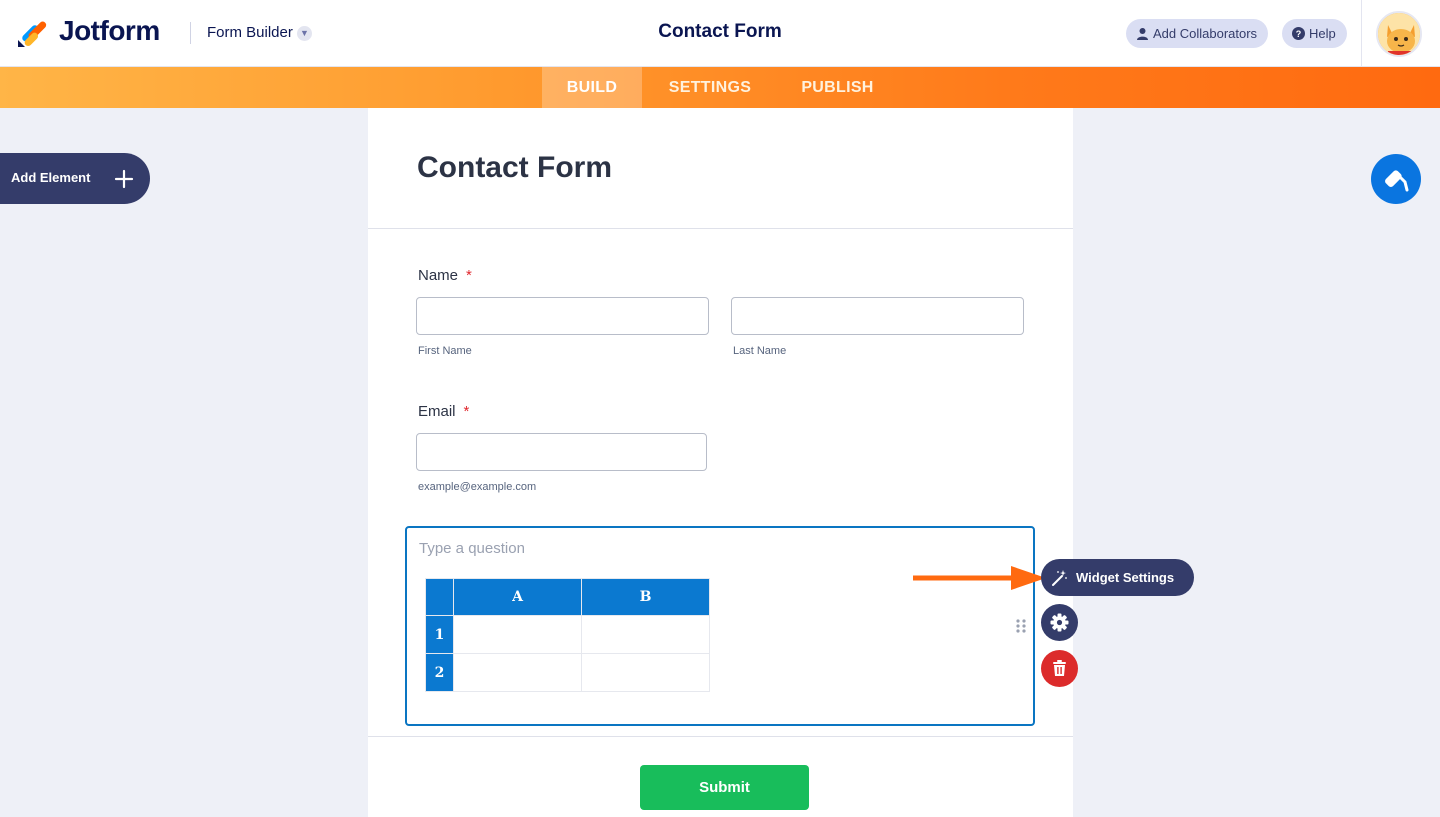 Image resolution: width=1440 pixels, height=817 pixels. I want to click on form-designer-button, so click(1396, 179).